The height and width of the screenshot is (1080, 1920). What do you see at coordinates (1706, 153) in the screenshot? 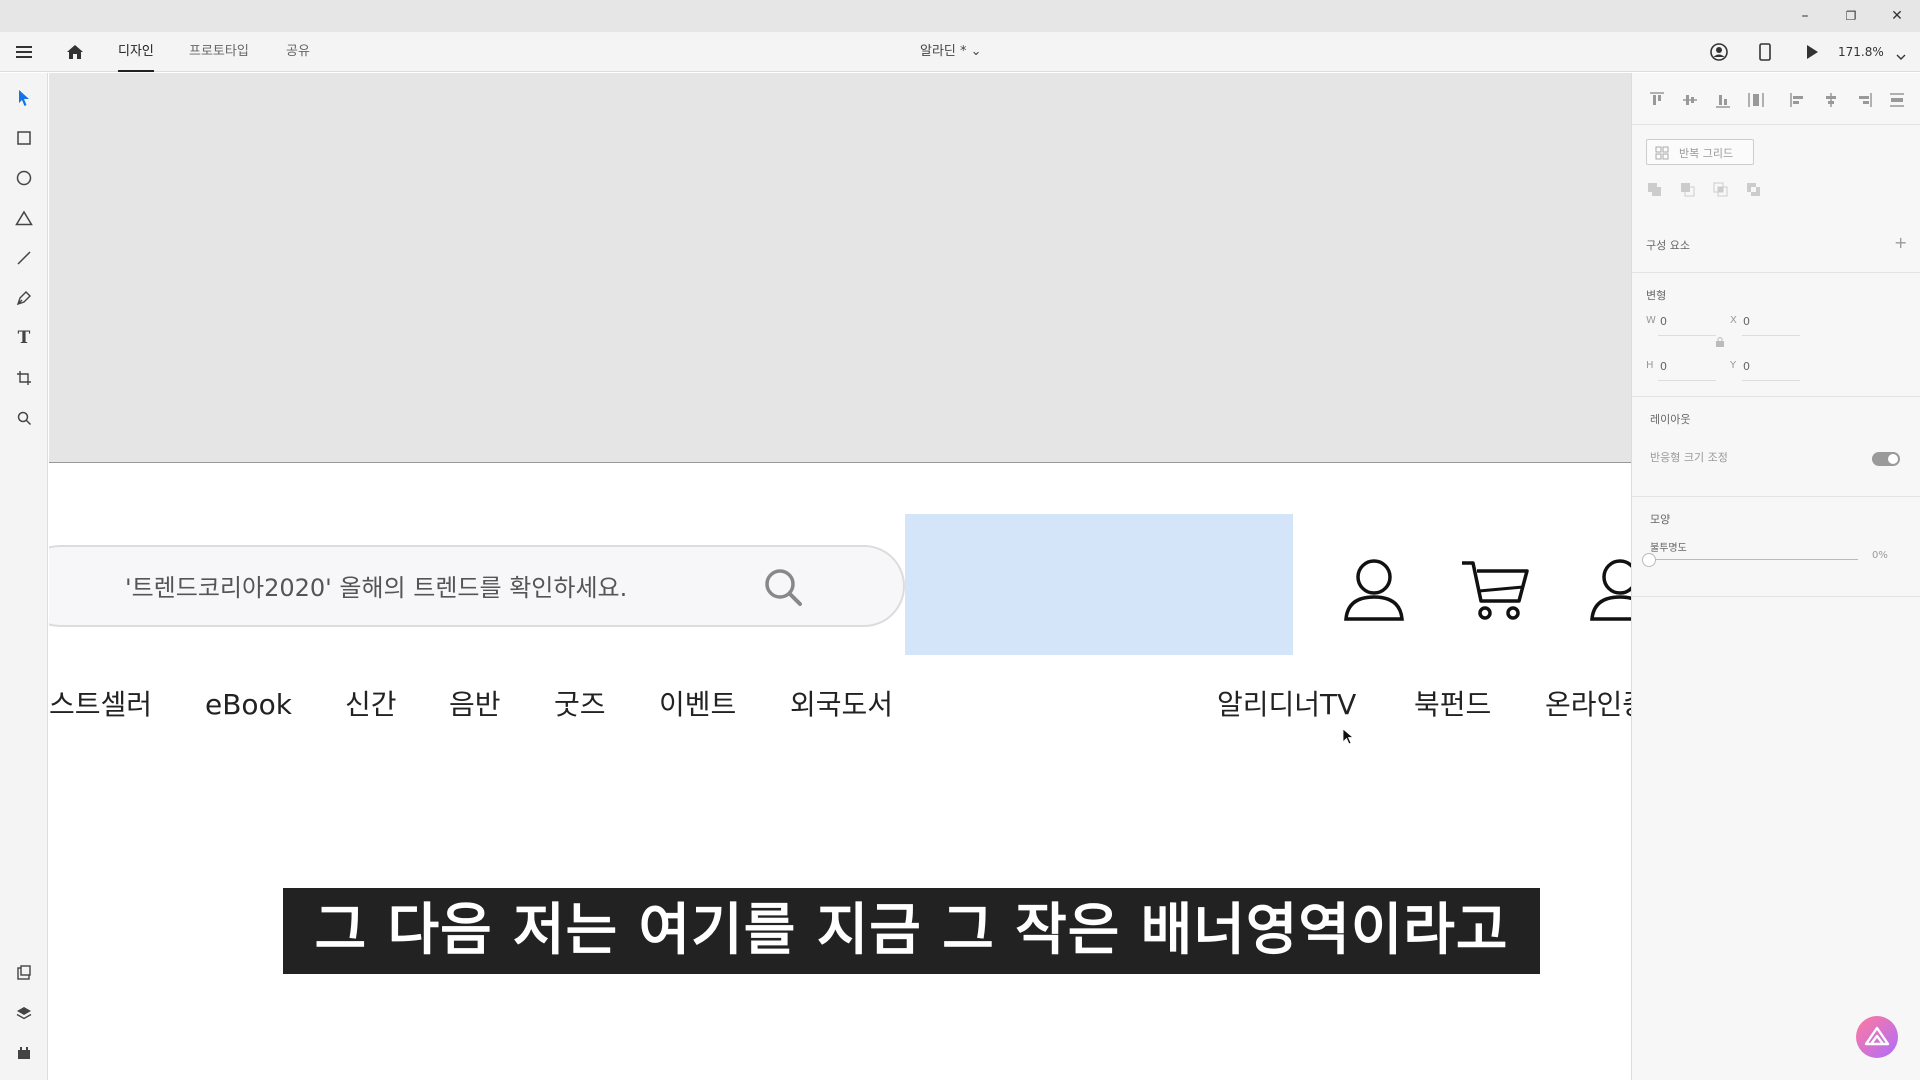
I see `repeat-grid-label: 반복 그리드` at bounding box center [1706, 153].